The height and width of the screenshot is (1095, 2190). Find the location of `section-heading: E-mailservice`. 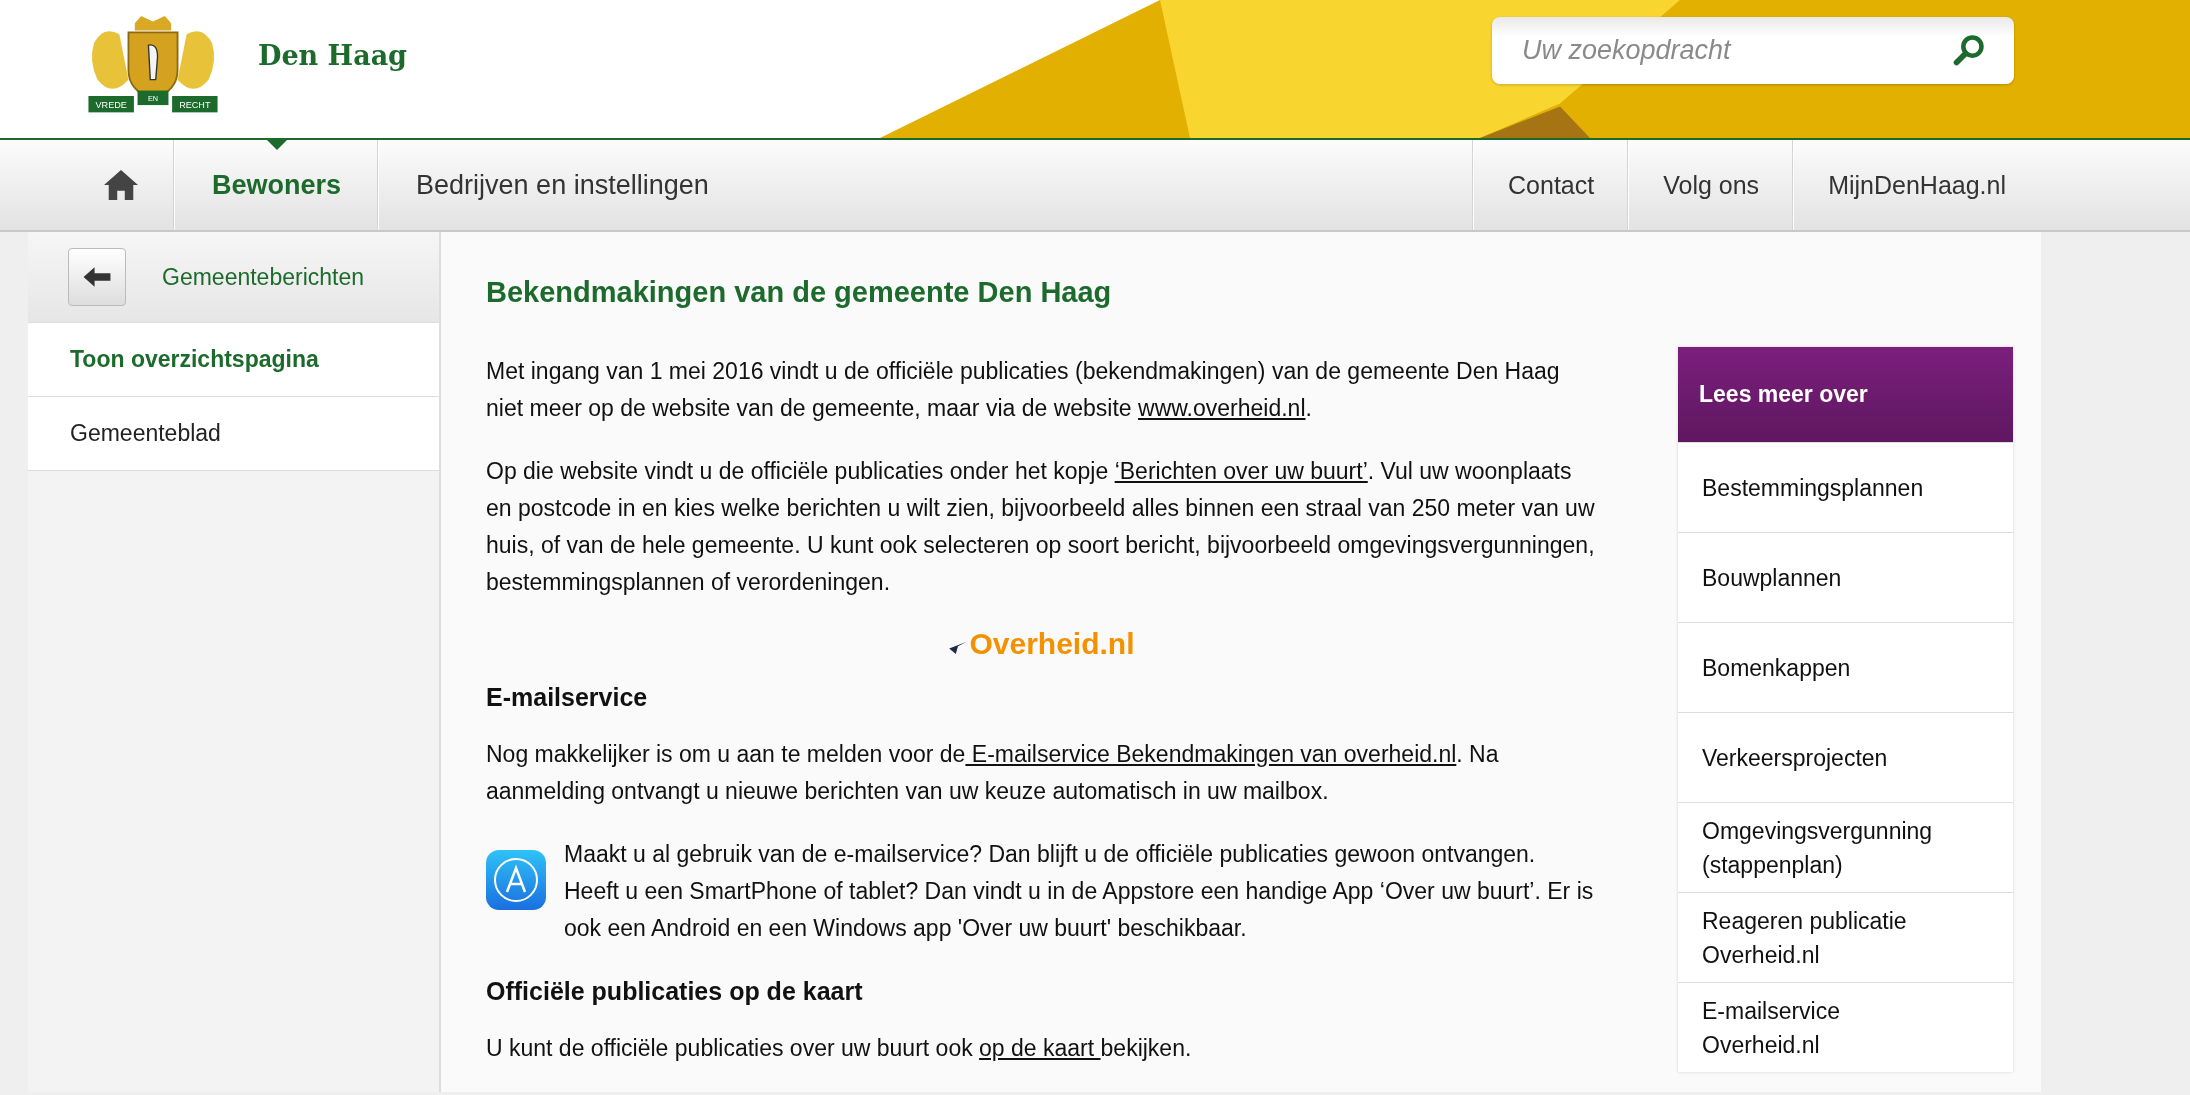

section-heading: E-mailservice is located at coordinates (567, 697).